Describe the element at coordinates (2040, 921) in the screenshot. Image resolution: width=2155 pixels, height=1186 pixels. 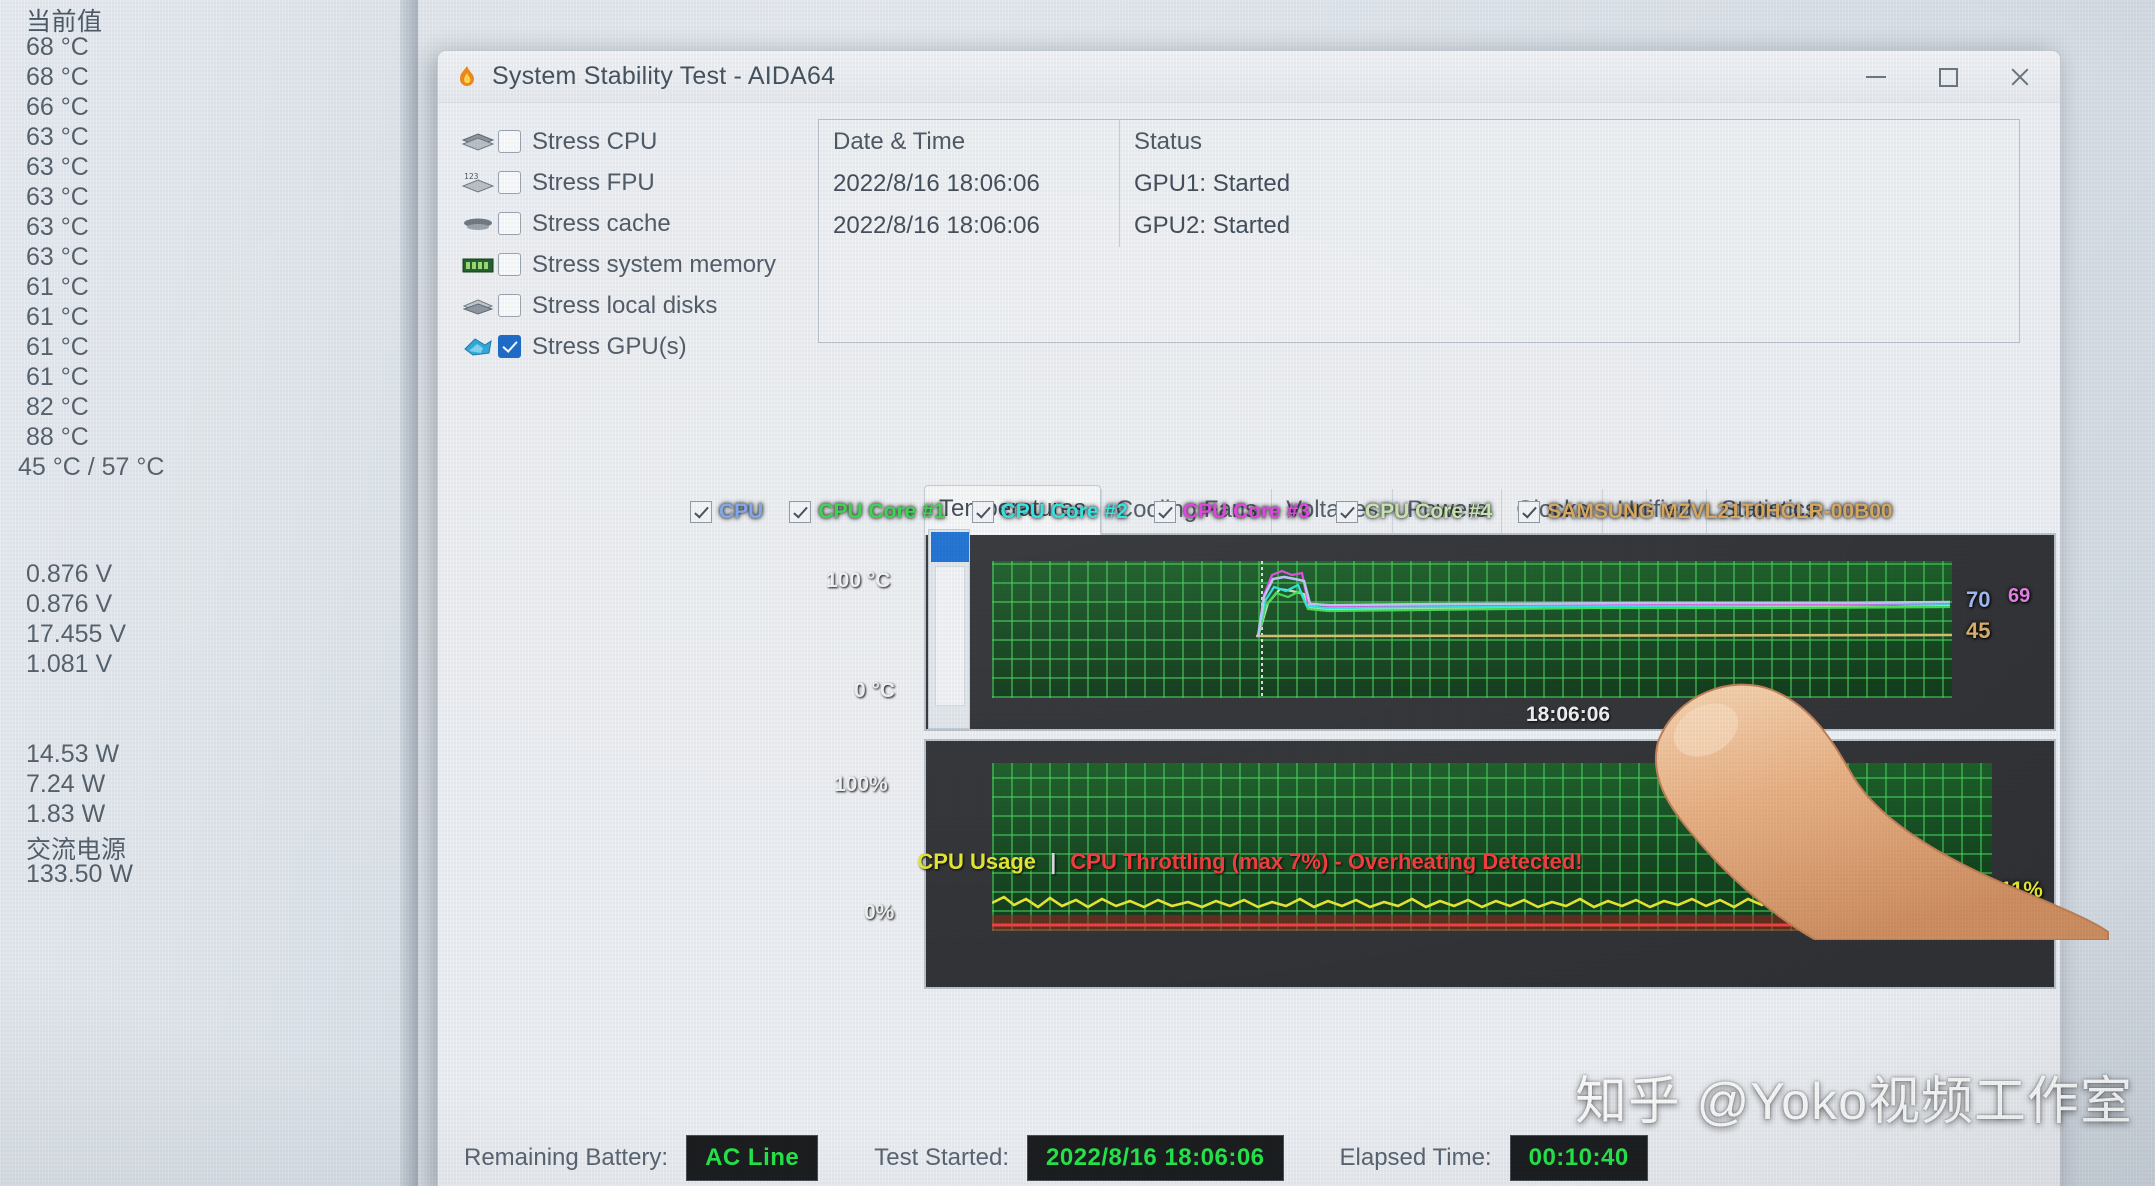
I see `cpu-throttling-value-label: 0%` at that location.